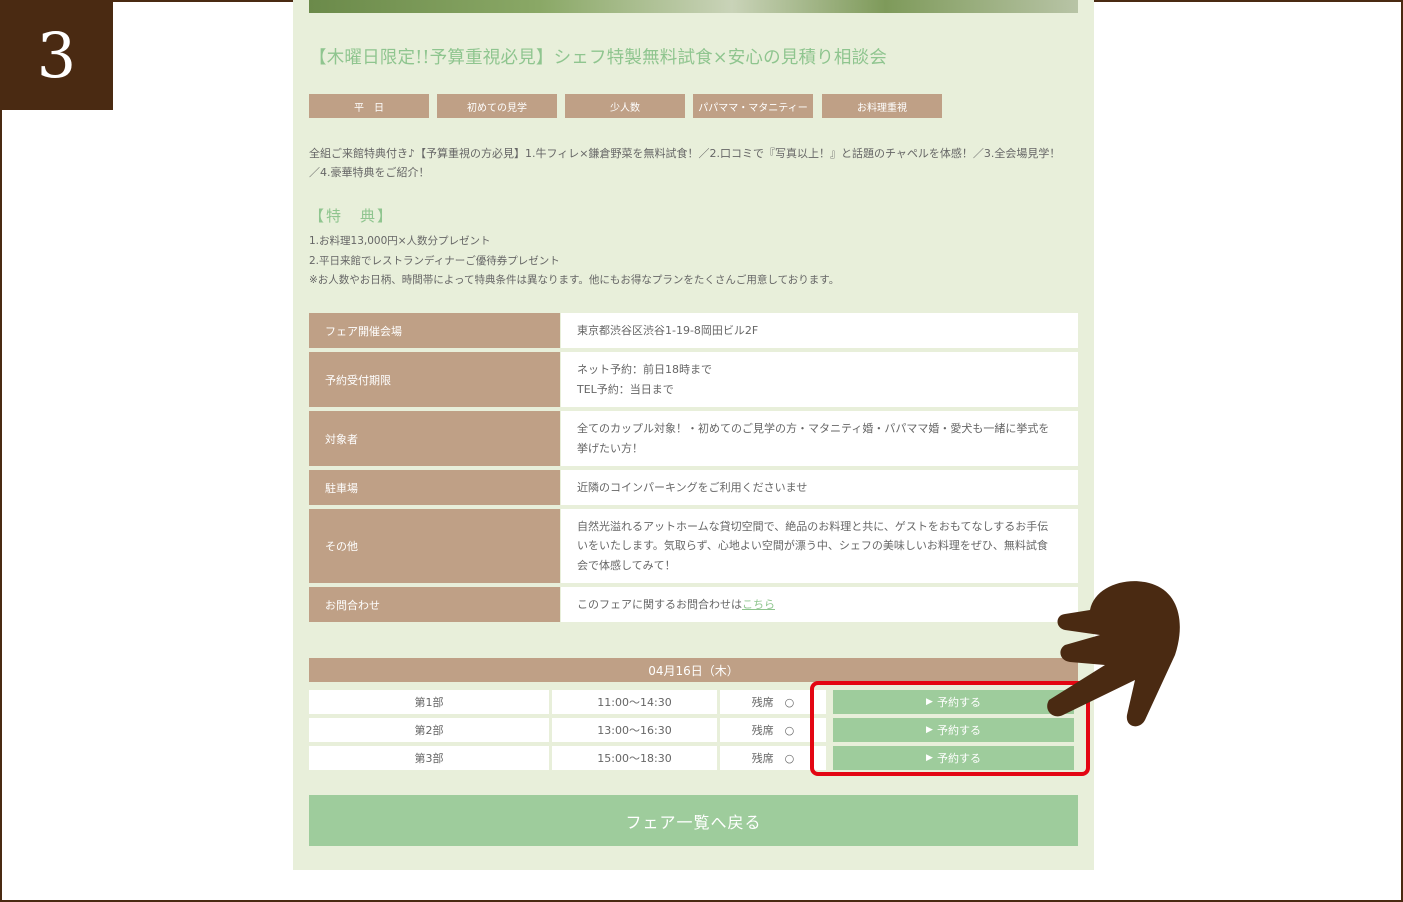  Describe the element at coordinates (693, 820) in the screenshot. I see `back-to-fair-list-button: フェア一覧へ戻る` at that location.